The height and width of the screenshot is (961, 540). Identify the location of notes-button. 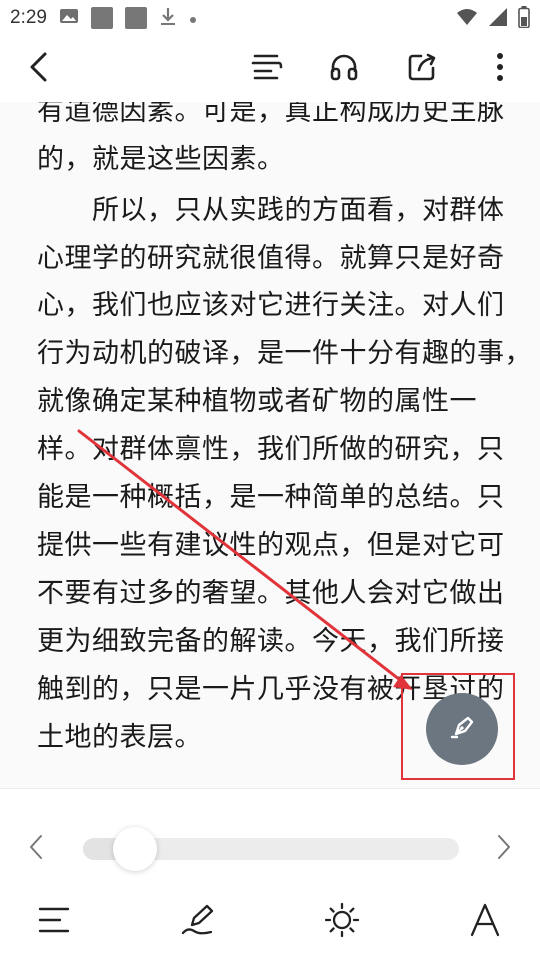
(198, 922).